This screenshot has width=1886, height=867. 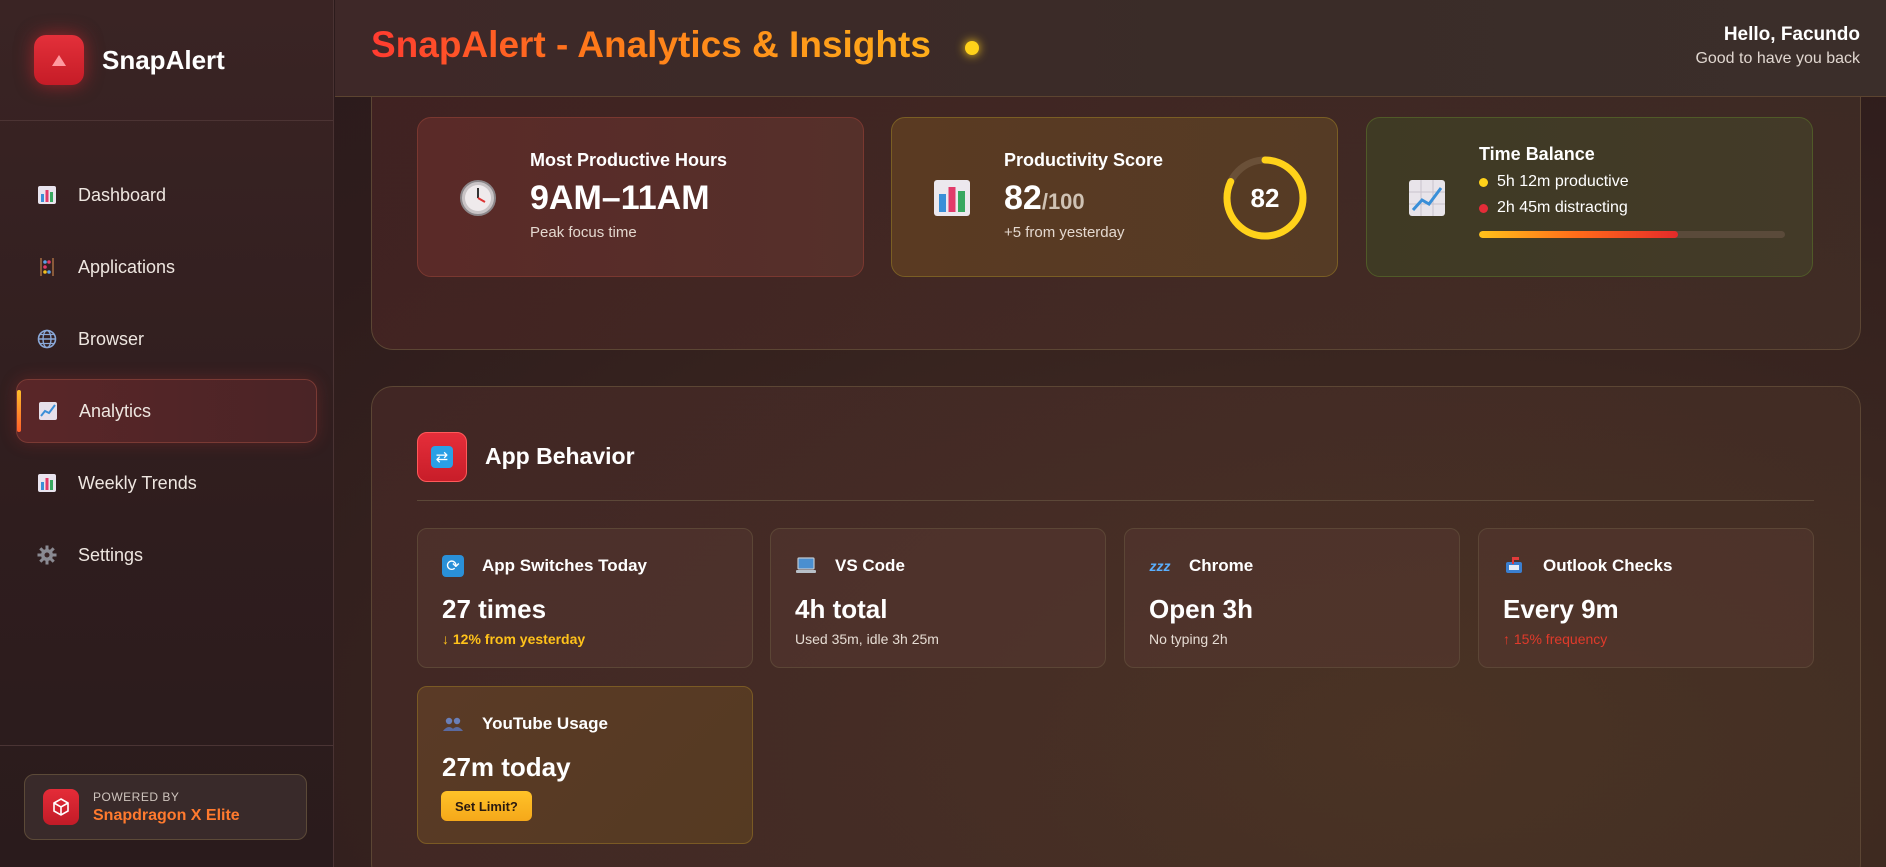 What do you see at coordinates (486, 806) in the screenshot?
I see `set-limit-button: Set Limit?` at bounding box center [486, 806].